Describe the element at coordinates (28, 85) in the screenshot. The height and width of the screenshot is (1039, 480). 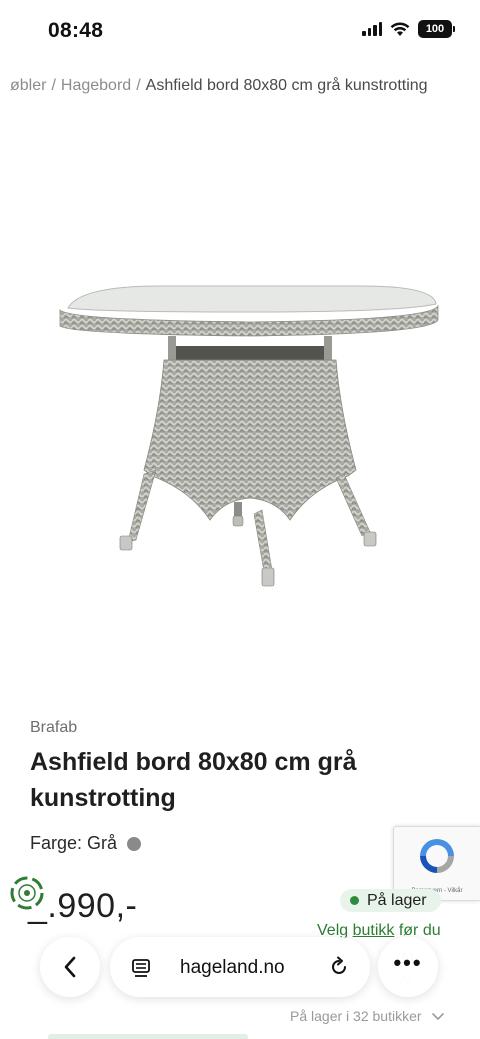
I see `breadcrumb-item-mobler: øbler` at that location.